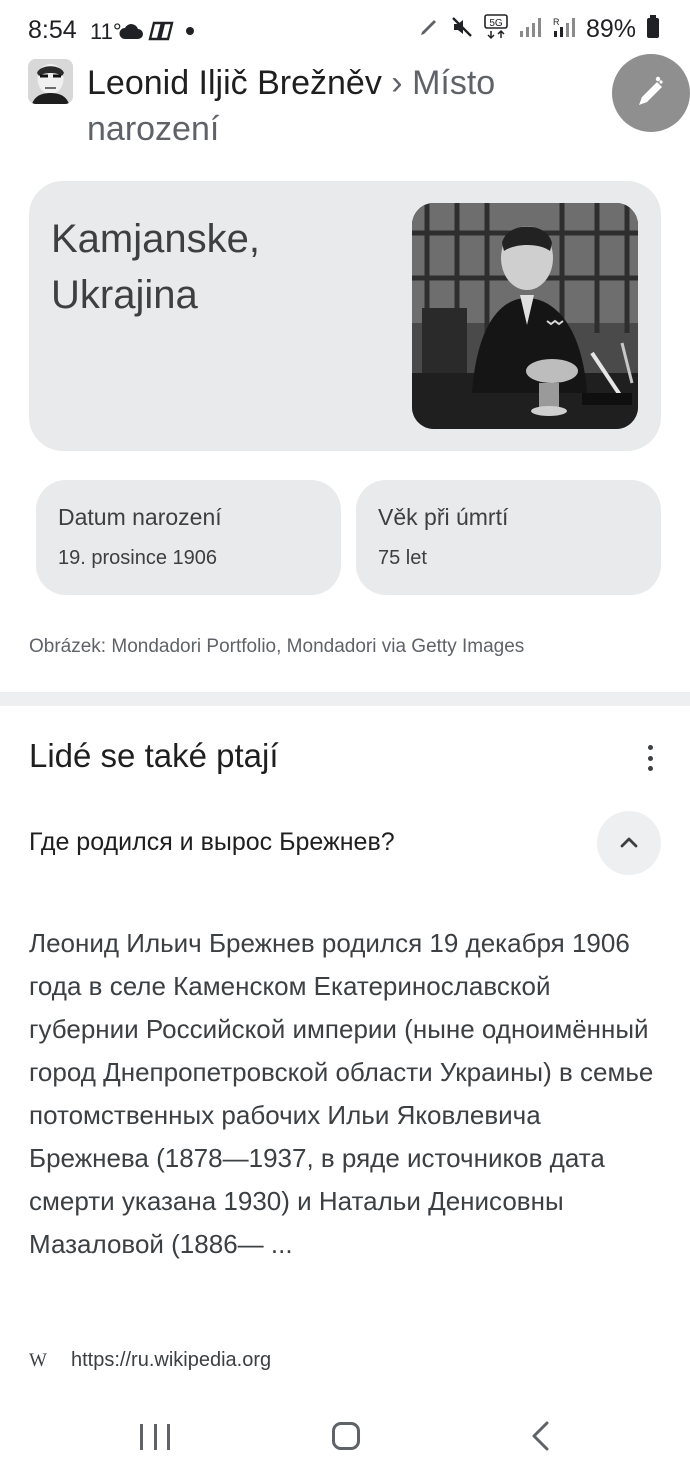 The height and width of the screenshot is (1479, 690). What do you see at coordinates (496, 29) in the screenshot?
I see `network-5g-icon: 5G` at bounding box center [496, 29].